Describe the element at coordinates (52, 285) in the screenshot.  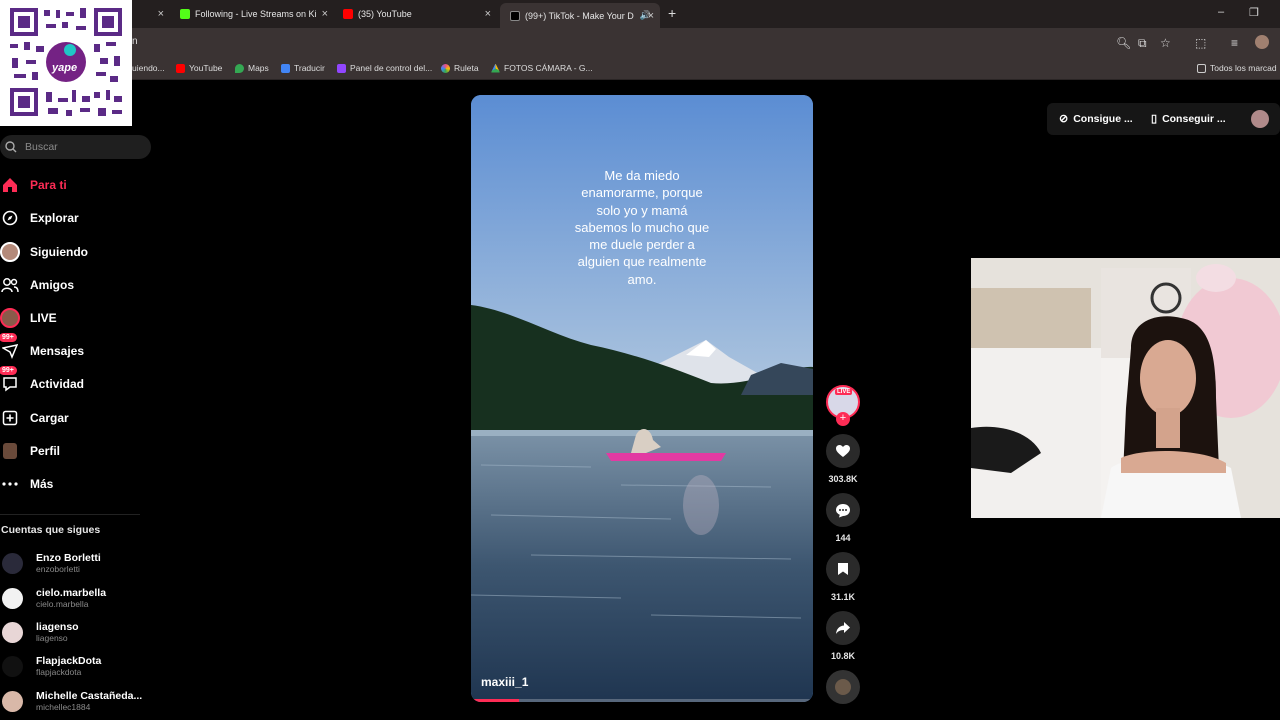
I see `sidebar-item-label: Amigos` at that location.